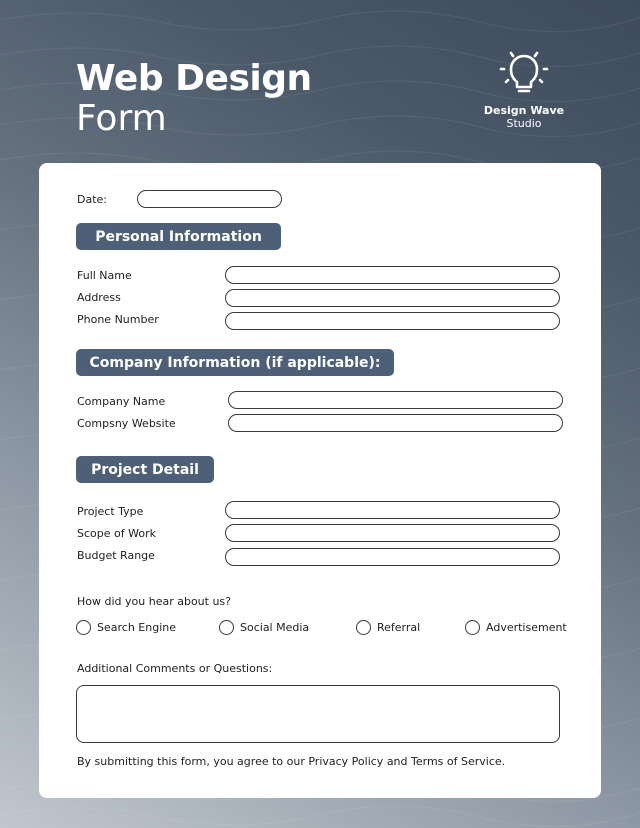  What do you see at coordinates (121, 118) in the screenshot?
I see `page-subtitle: Form` at bounding box center [121, 118].